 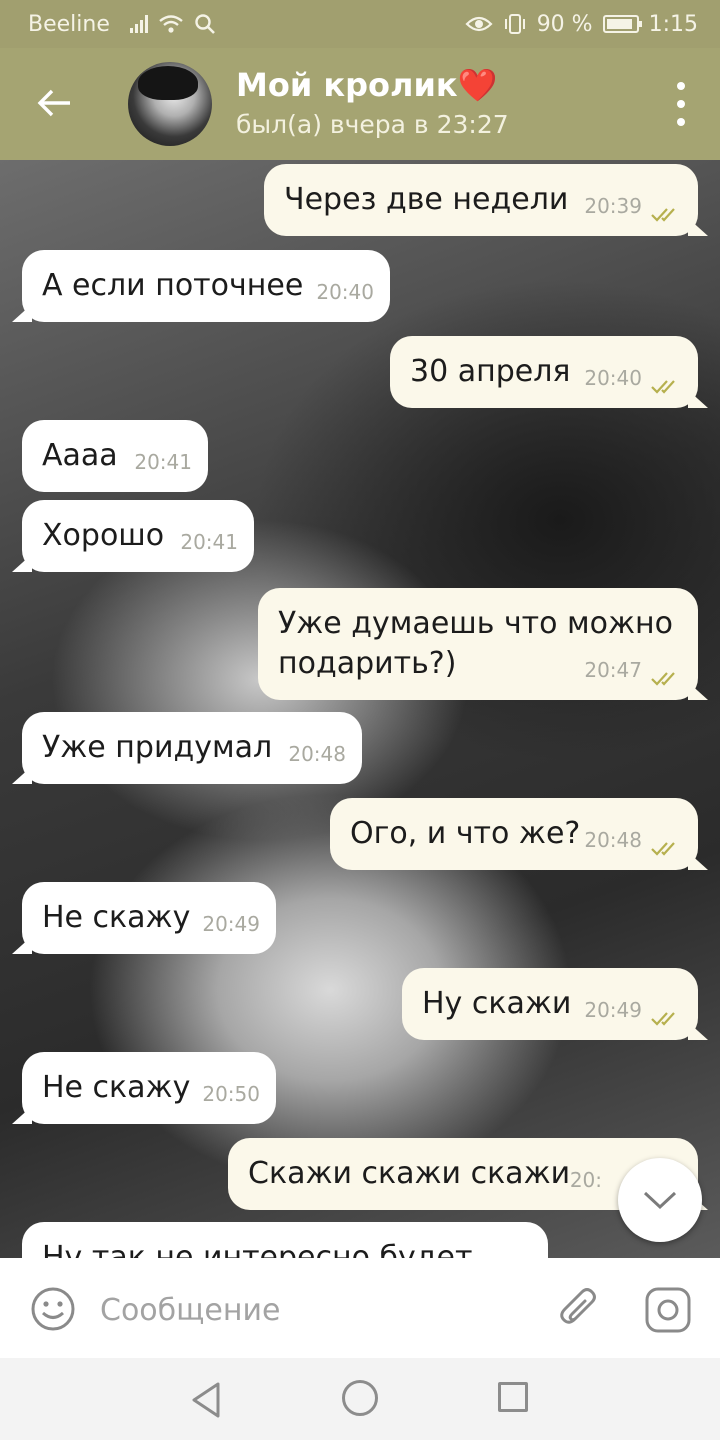 What do you see at coordinates (479, 24) in the screenshot?
I see `eye-icon` at bounding box center [479, 24].